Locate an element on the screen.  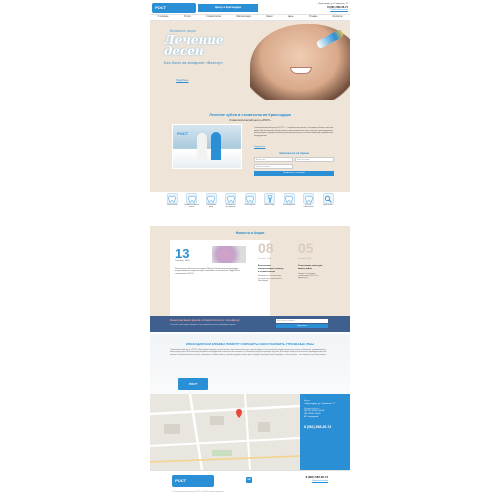
service-item: Лечение зубов is located at coordinates (172, 207).